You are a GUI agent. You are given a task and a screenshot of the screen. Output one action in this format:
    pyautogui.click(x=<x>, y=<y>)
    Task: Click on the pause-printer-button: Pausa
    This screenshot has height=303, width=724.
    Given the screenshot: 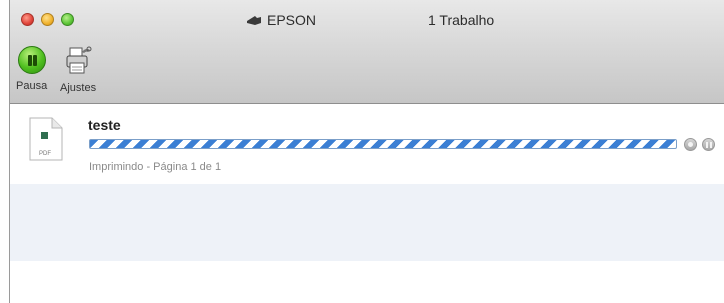 What is the action you would take?
    pyautogui.click(x=31, y=69)
    